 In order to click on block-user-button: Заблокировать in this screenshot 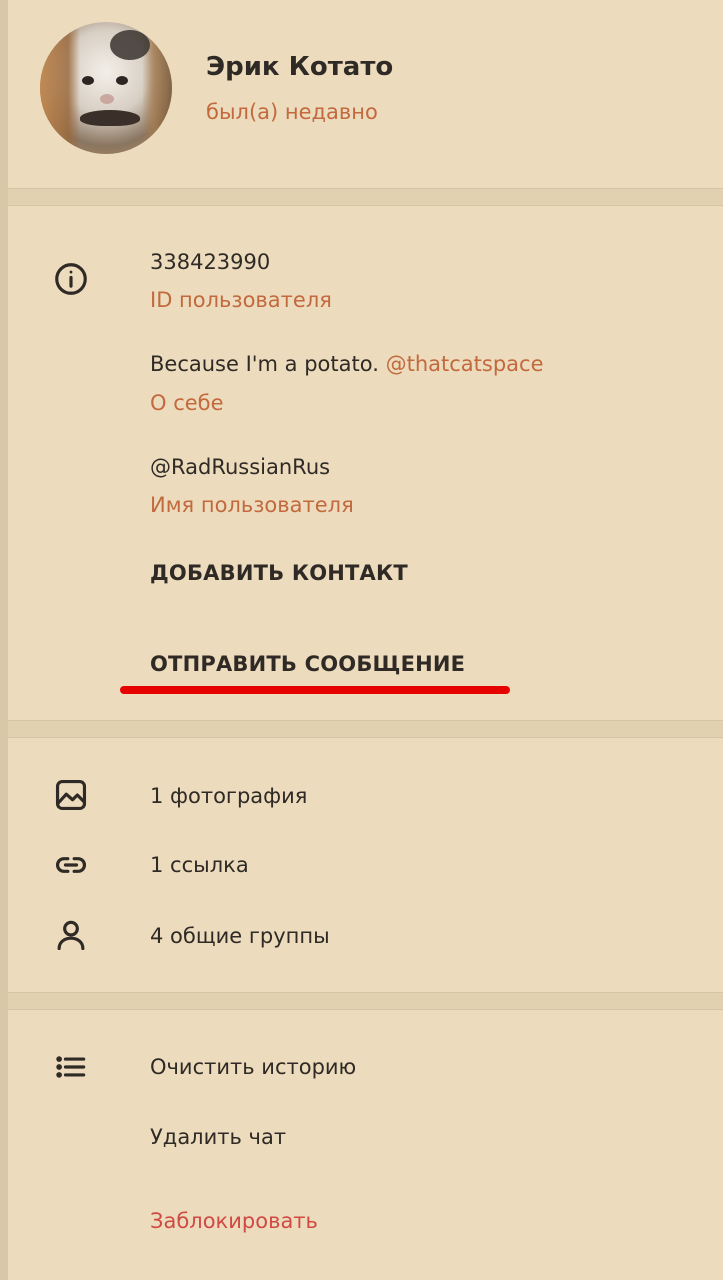, I will do `click(234, 1221)`.